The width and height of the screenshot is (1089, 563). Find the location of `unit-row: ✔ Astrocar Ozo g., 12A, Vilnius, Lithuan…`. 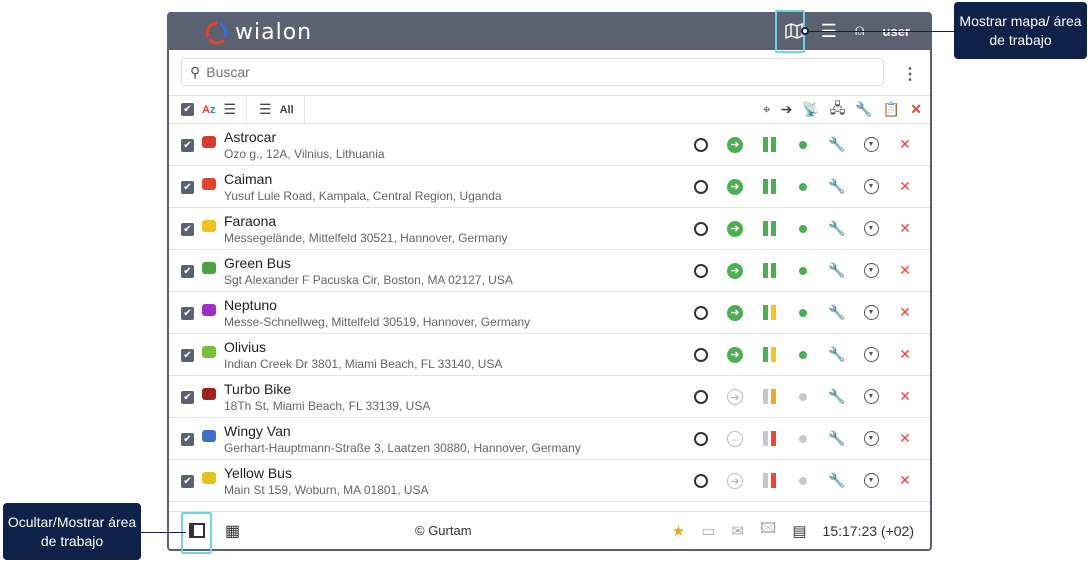

unit-row: ✔ Astrocar Ozo g., 12A, Vilnius, Lithuan… is located at coordinates (549, 145).